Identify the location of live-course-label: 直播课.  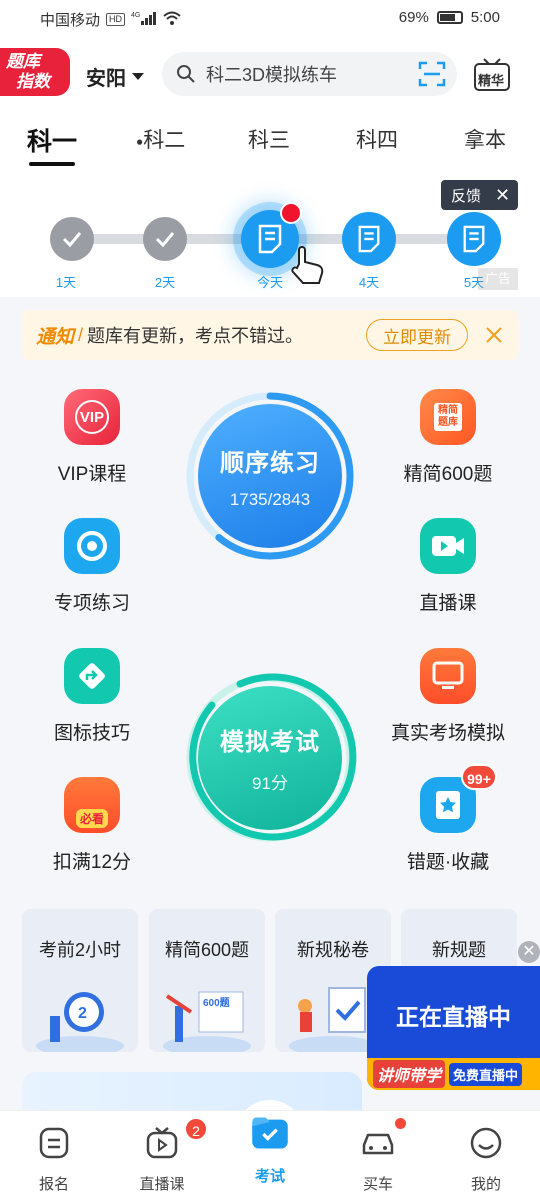
(448, 603).